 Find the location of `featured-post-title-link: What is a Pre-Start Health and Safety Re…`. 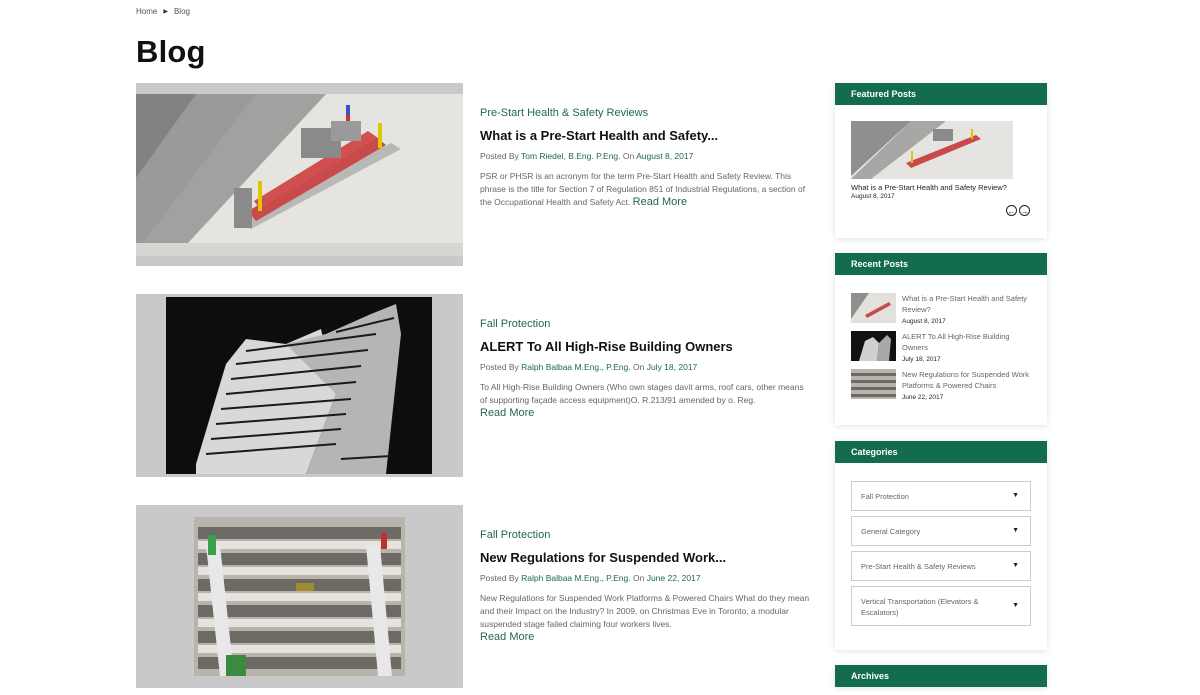

featured-post-title-link: What is a Pre-Start Health and Safety Re… is located at coordinates (929, 187).